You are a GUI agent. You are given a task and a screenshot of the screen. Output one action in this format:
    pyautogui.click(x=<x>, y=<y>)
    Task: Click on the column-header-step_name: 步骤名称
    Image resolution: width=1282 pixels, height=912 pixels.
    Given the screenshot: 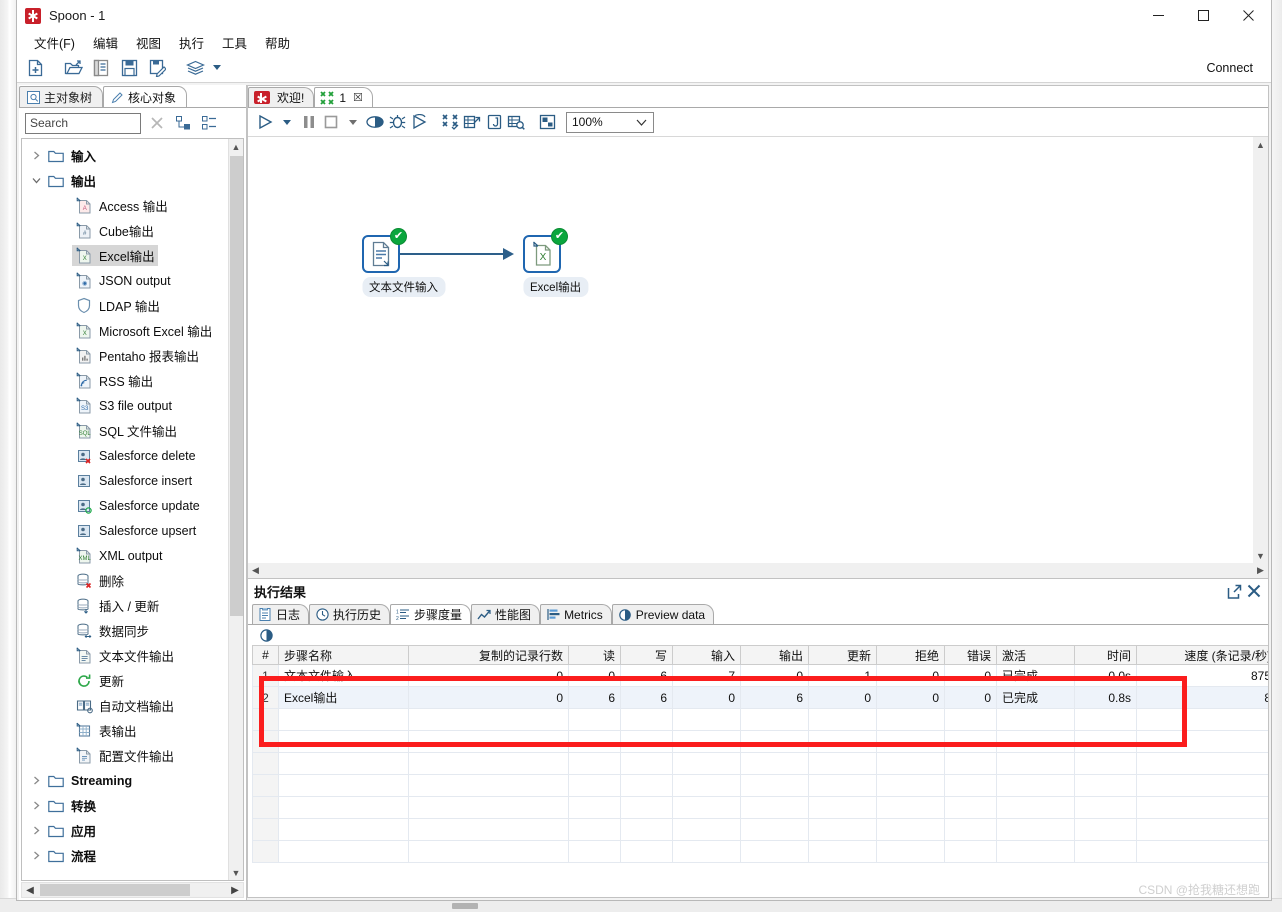 What is the action you would take?
    pyautogui.click(x=343, y=655)
    